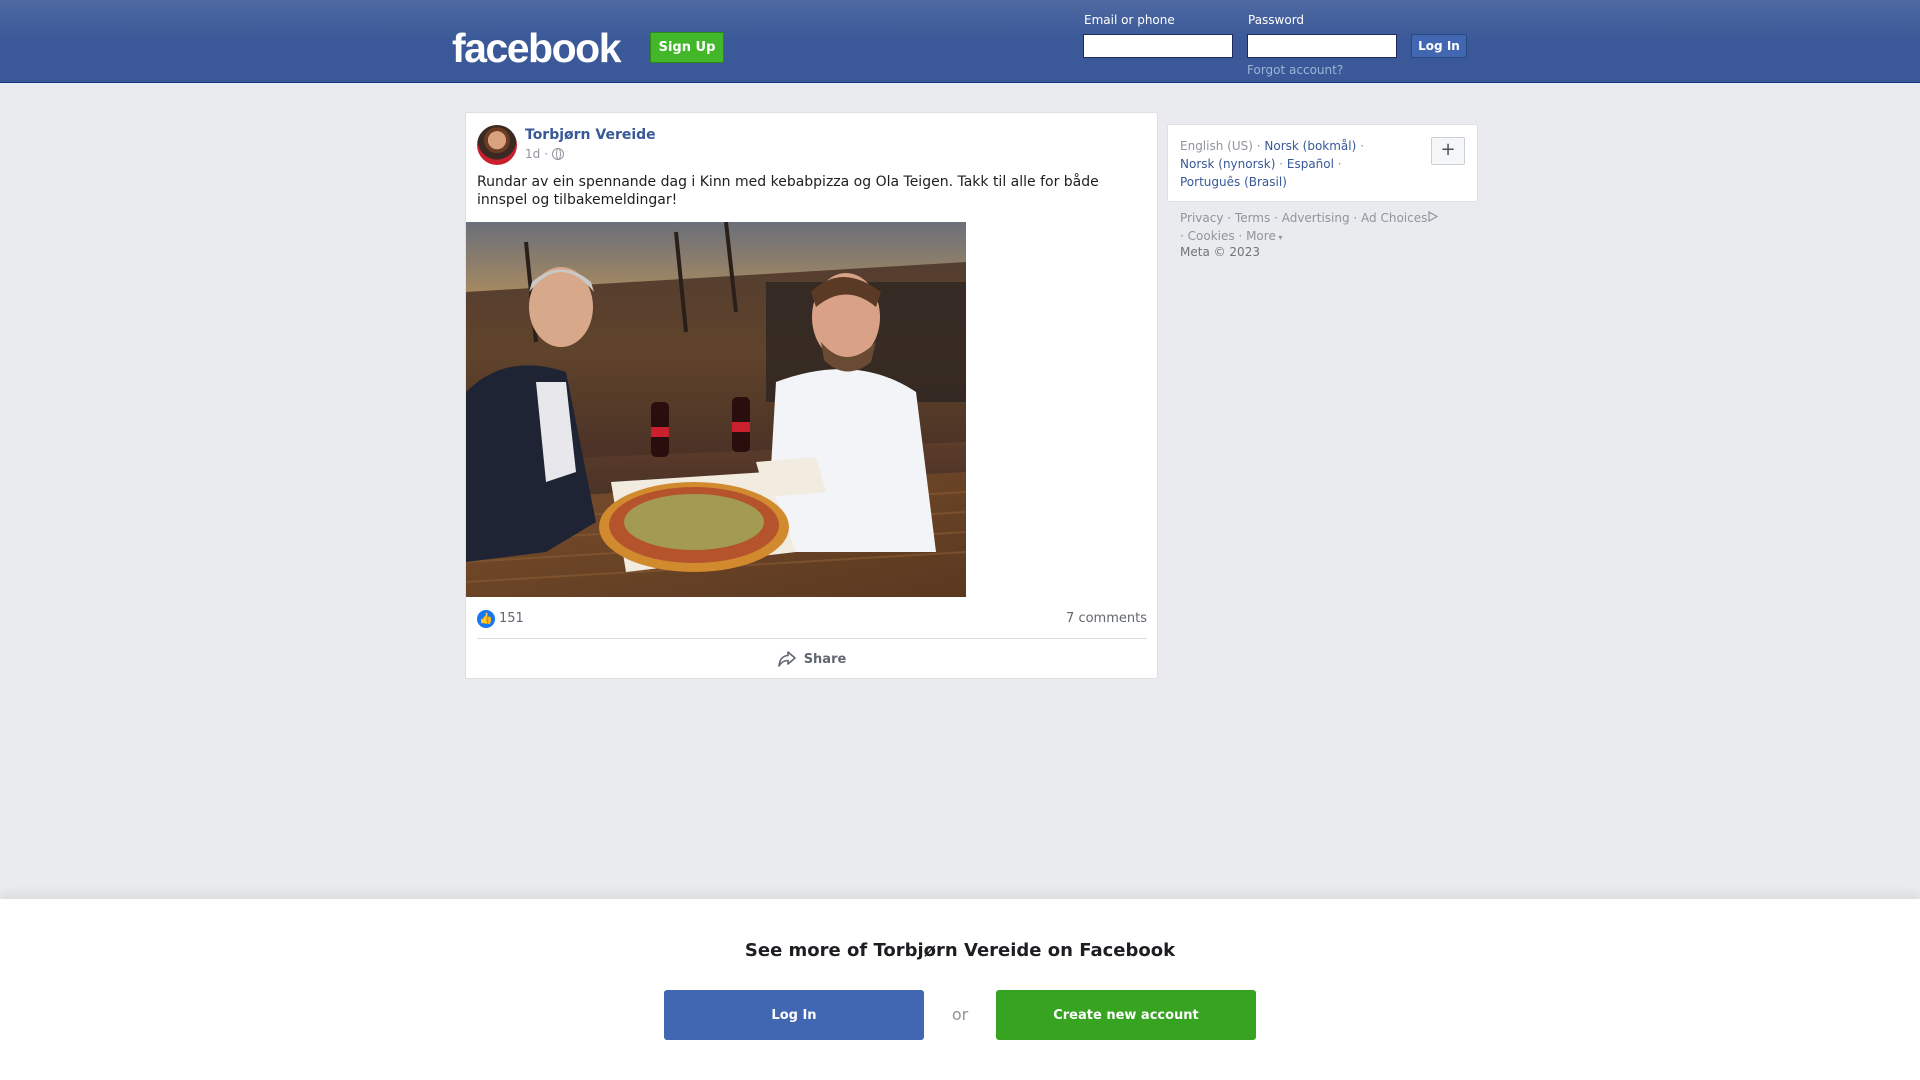  I want to click on facebook-logo: facebook, so click(537, 48).